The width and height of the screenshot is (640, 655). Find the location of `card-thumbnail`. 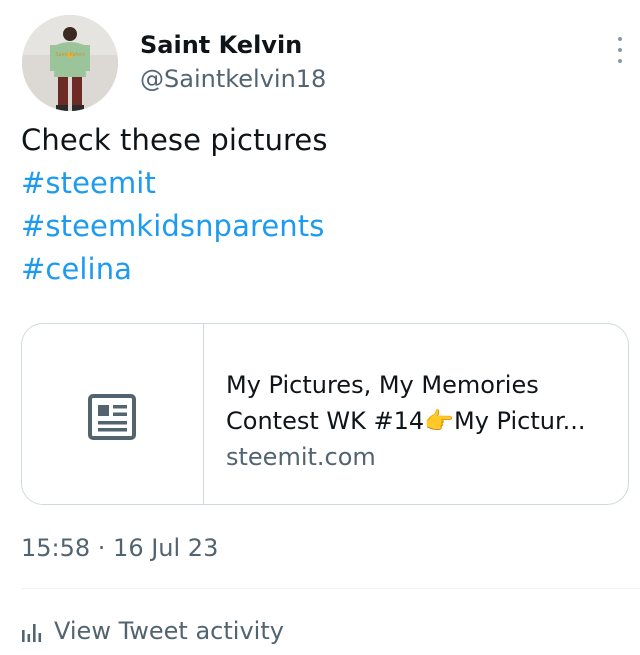

card-thumbnail is located at coordinates (113, 414).